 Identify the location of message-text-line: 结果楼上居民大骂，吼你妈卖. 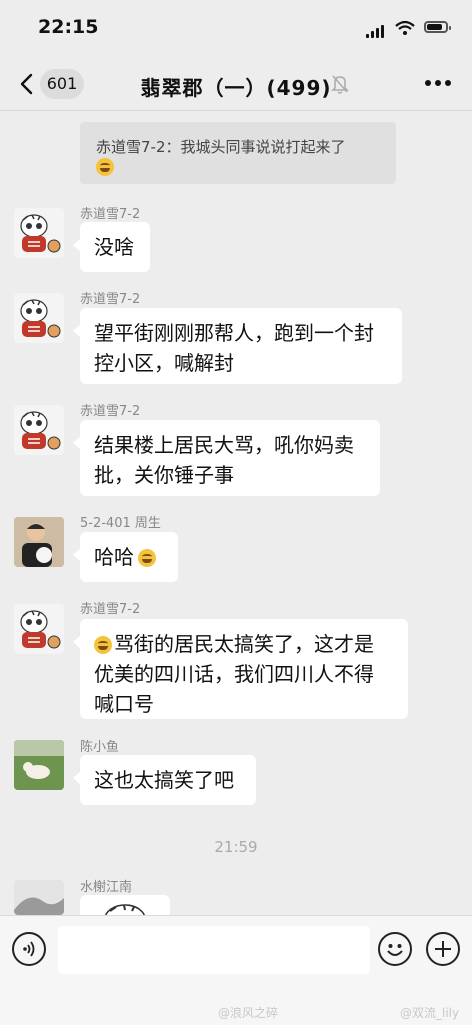
(224, 445).